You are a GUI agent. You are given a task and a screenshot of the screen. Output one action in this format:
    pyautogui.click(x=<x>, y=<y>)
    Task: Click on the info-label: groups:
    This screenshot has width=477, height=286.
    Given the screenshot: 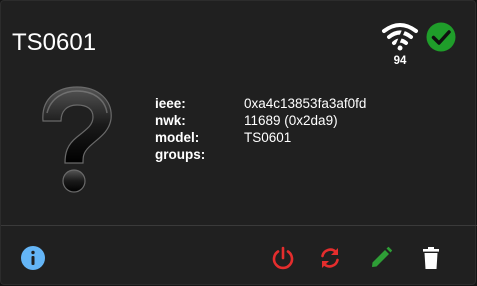 What is the action you would take?
    pyautogui.click(x=180, y=154)
    